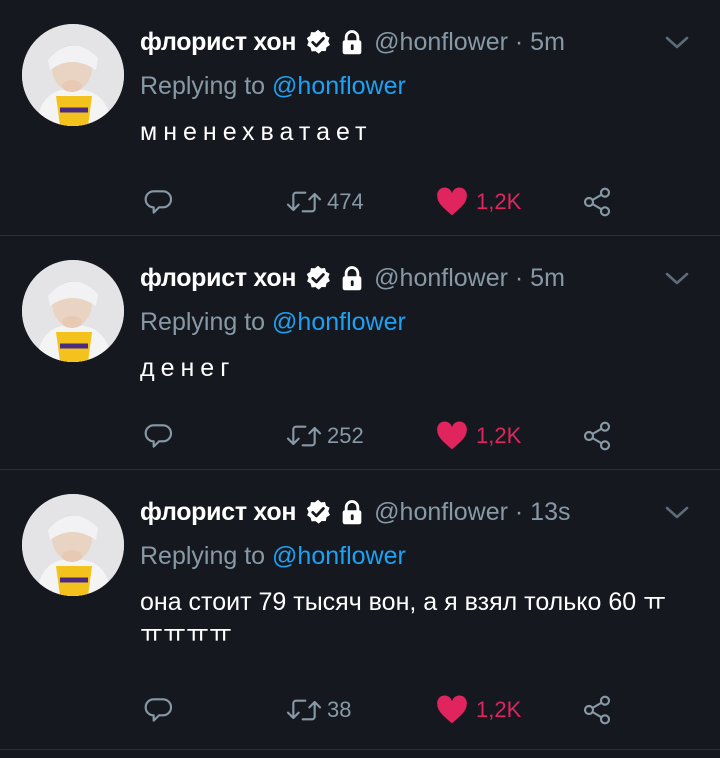 The width and height of the screenshot is (720, 758). Describe the element at coordinates (390, 436) in the screenshot. I see `tweet-actions: 252 1,2K` at that location.